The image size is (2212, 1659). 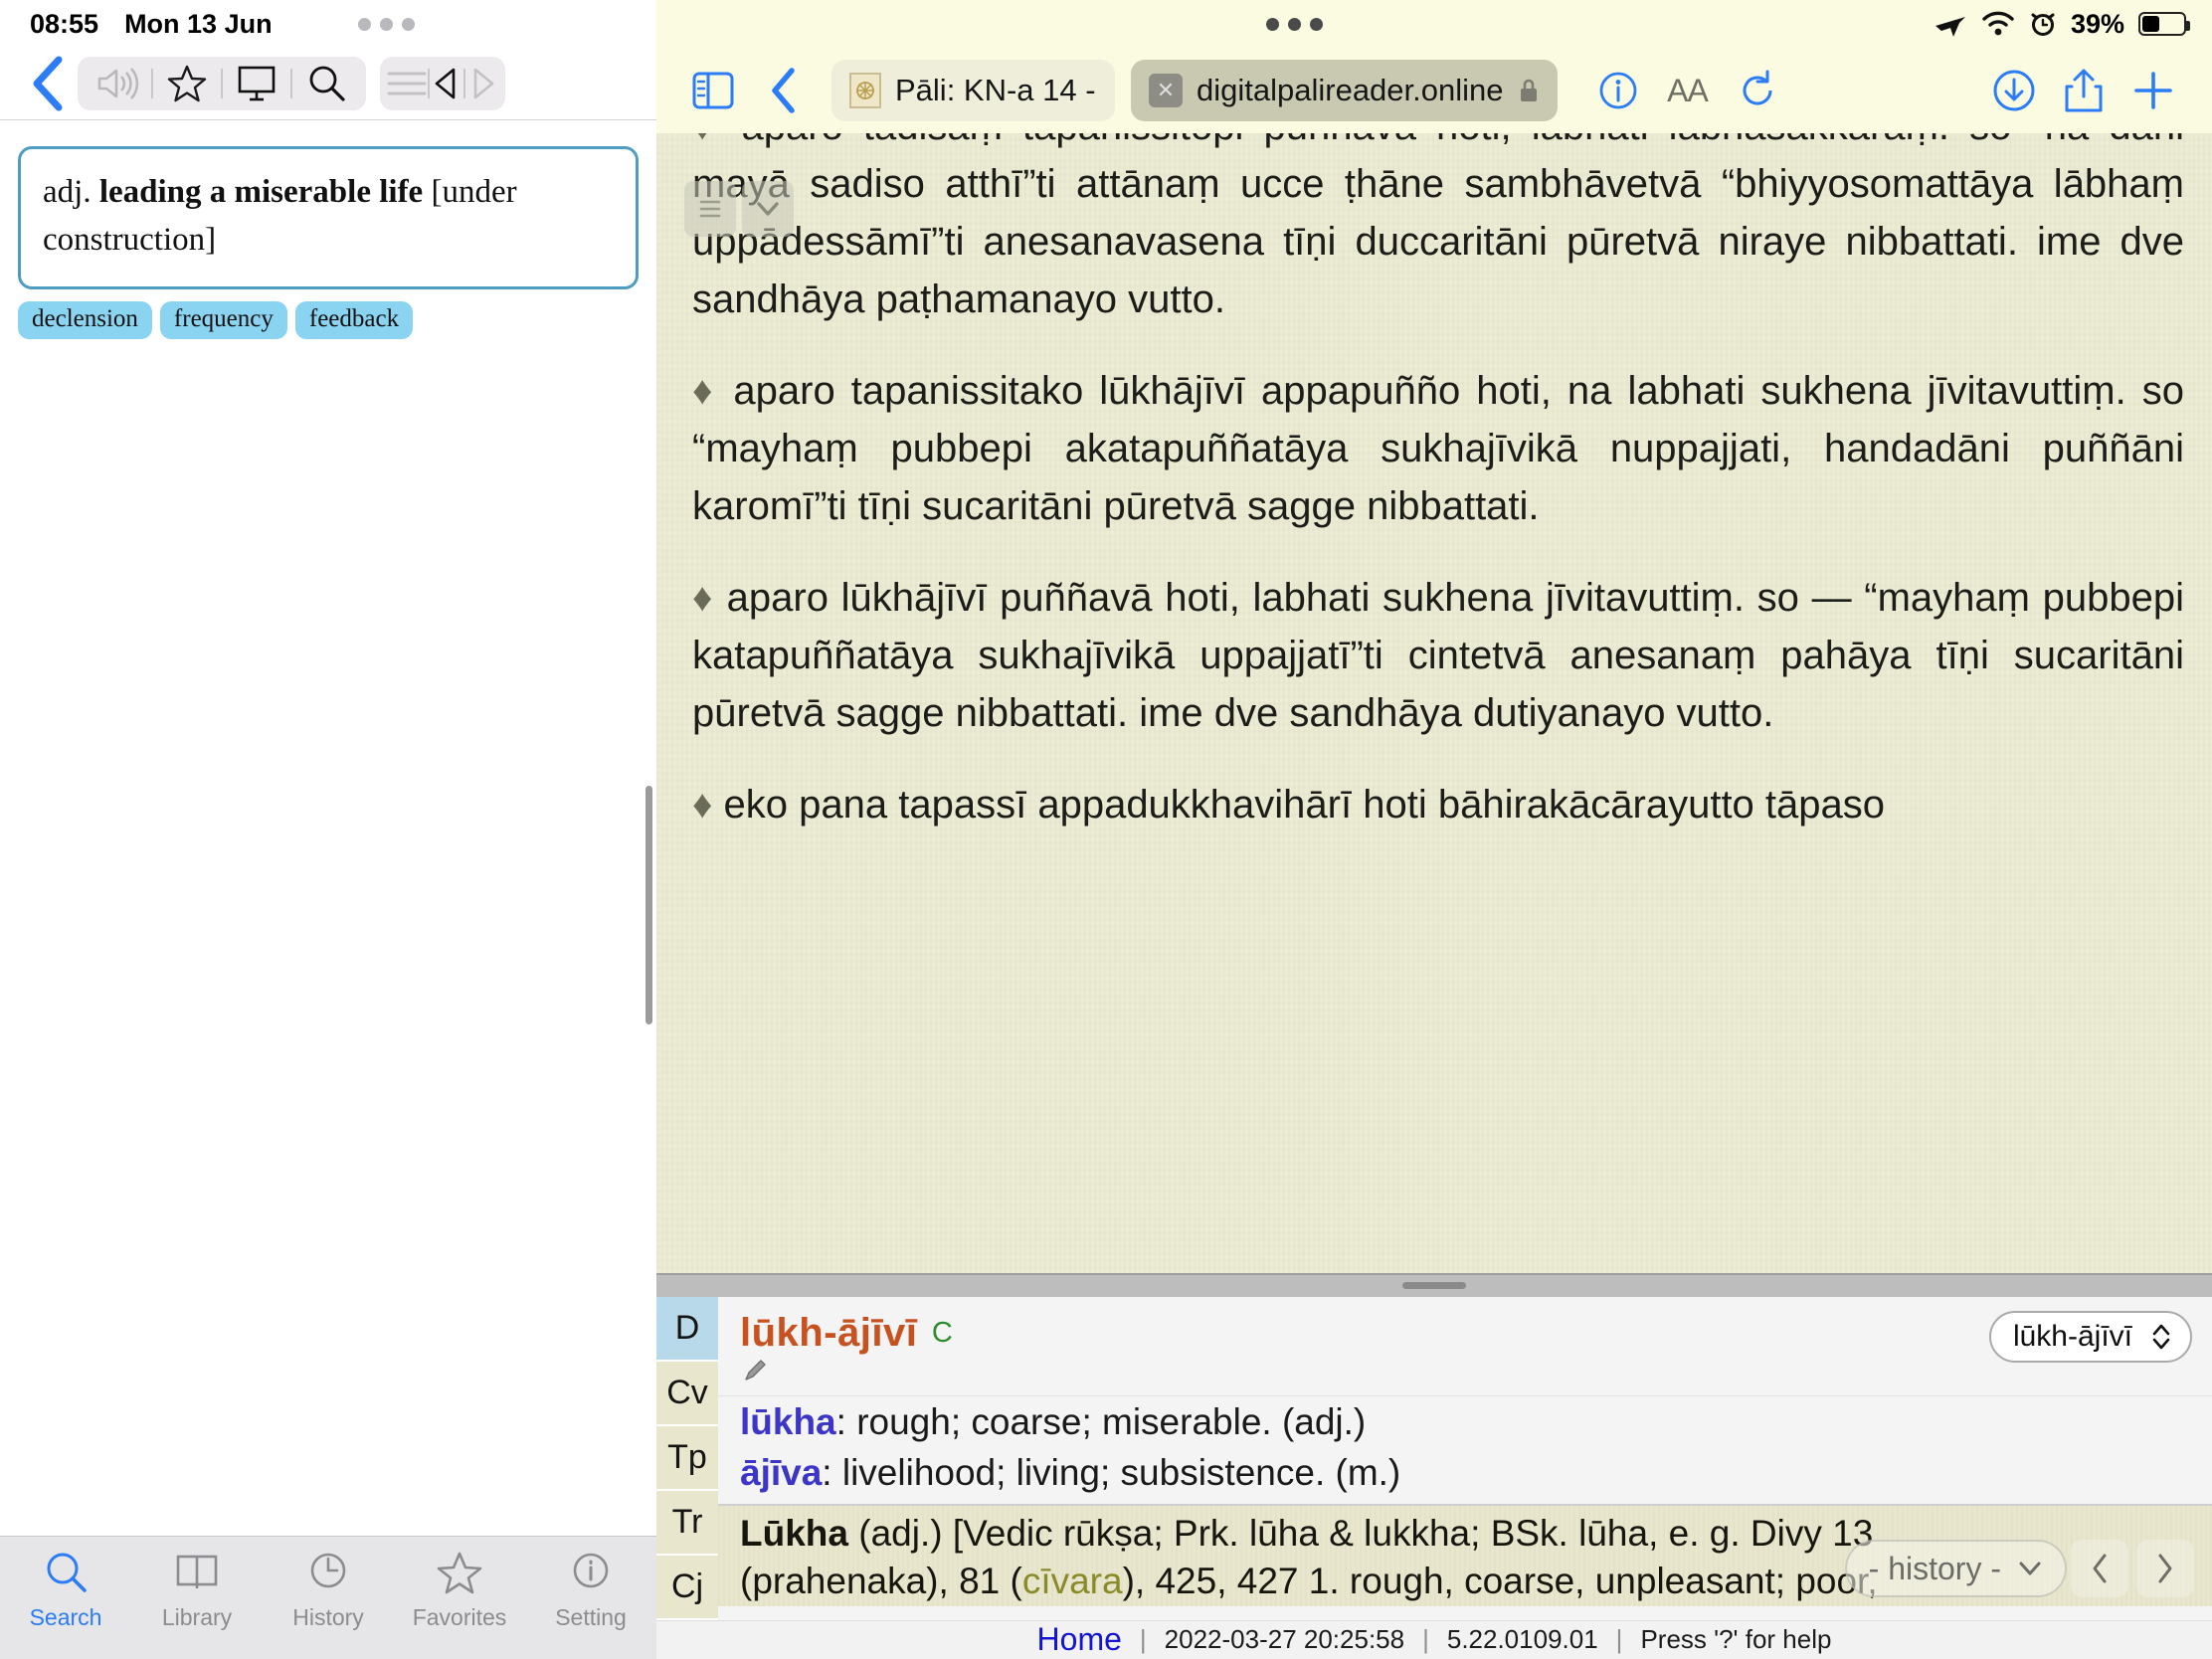 What do you see at coordinates (328, 1617) in the screenshot?
I see `tab-history-label: History` at bounding box center [328, 1617].